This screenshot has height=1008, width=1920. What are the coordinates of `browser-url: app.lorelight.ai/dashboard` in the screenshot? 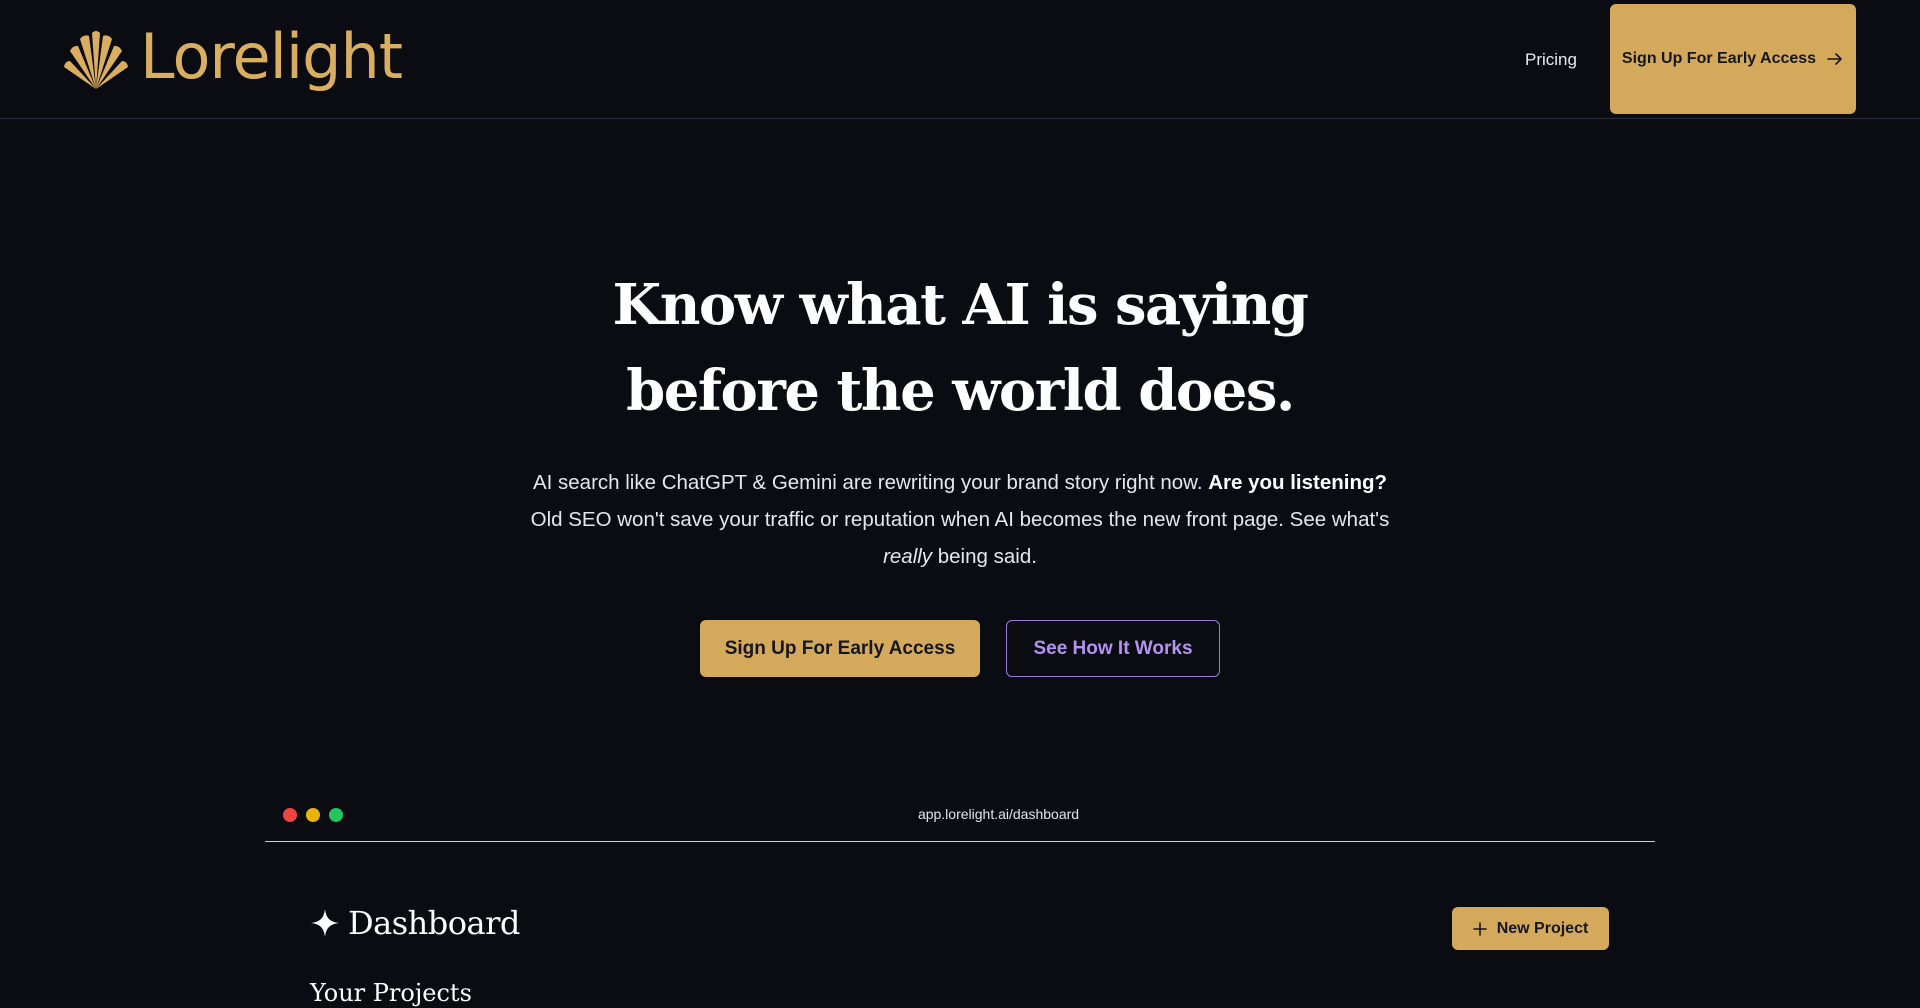 It's located at (998, 814).